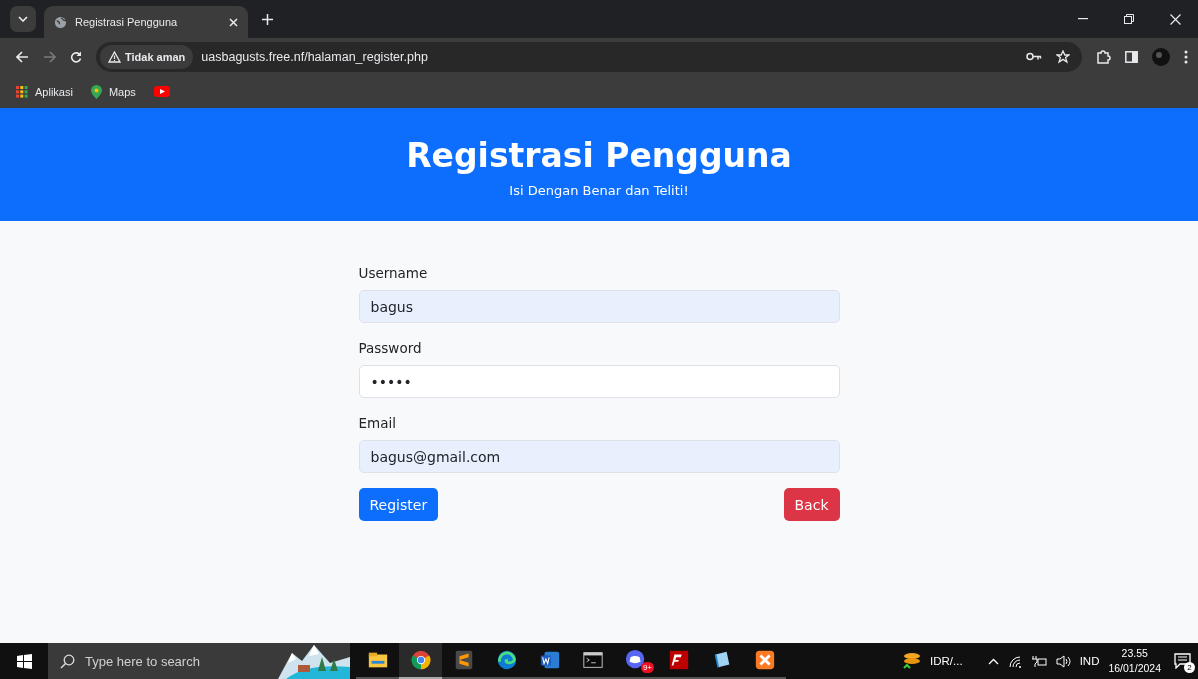 The width and height of the screenshot is (1198, 679). What do you see at coordinates (22, 56) in the screenshot?
I see `back-arrow-icon` at bounding box center [22, 56].